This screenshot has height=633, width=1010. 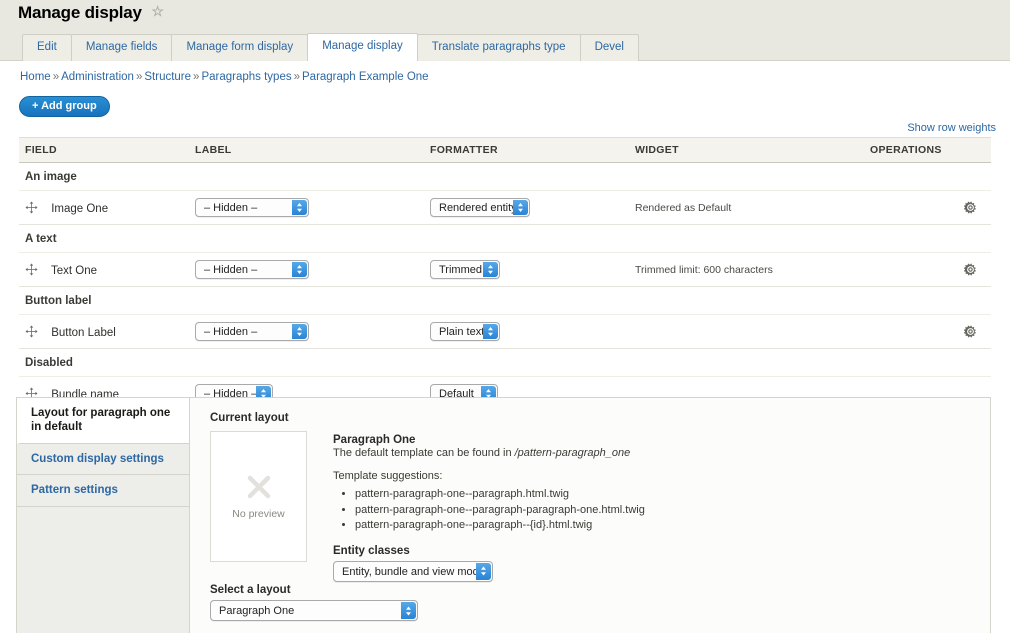 I want to click on select-layout-select: Paragraph One, so click(x=314, y=610).